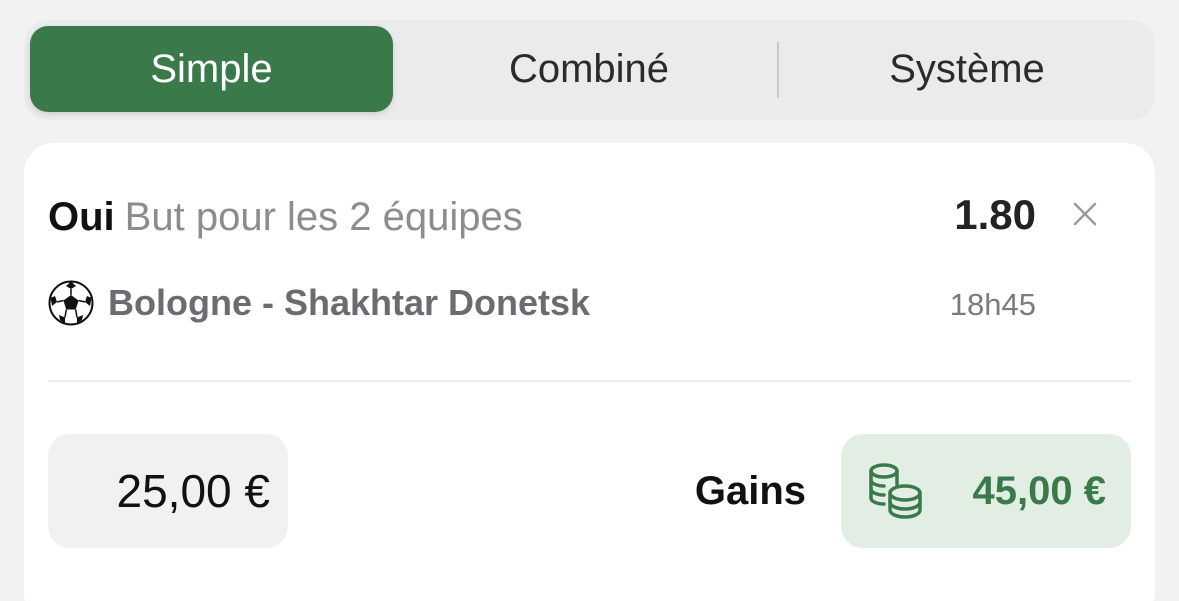 This screenshot has width=1179, height=601. Describe the element at coordinates (349, 302) in the screenshot. I see `match-name: Bologne - Shakhtar Donetsk` at that location.